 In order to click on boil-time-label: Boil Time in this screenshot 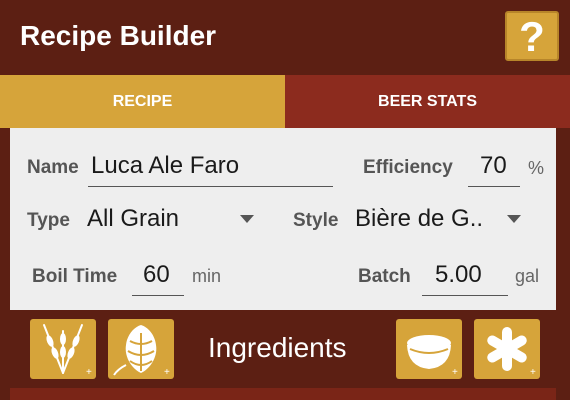, I will do `click(75, 276)`.